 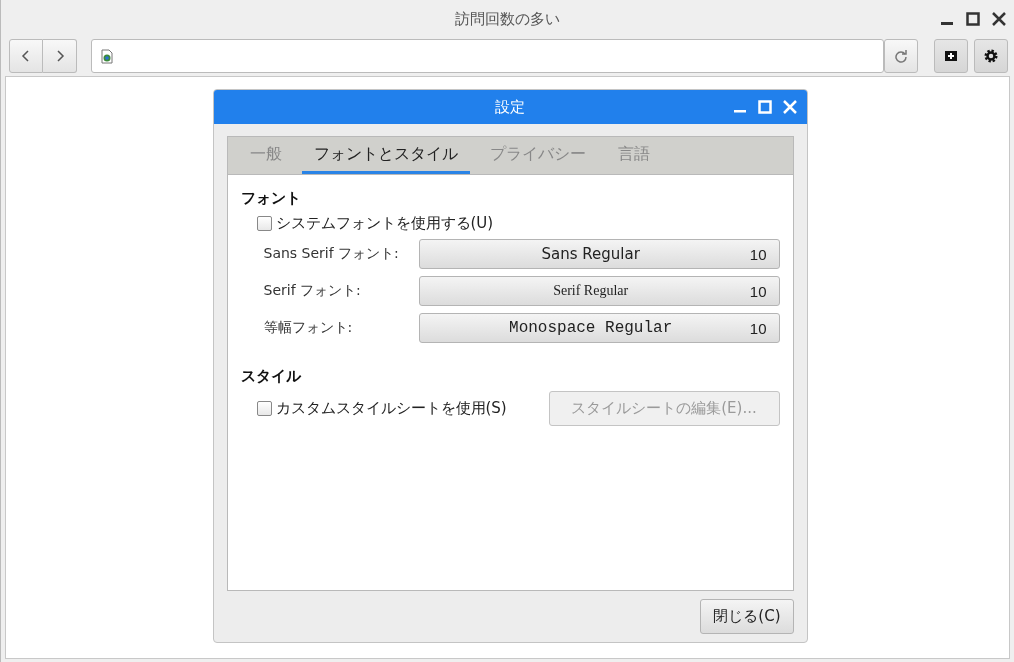 I want to click on back-button, so click(x=26, y=56).